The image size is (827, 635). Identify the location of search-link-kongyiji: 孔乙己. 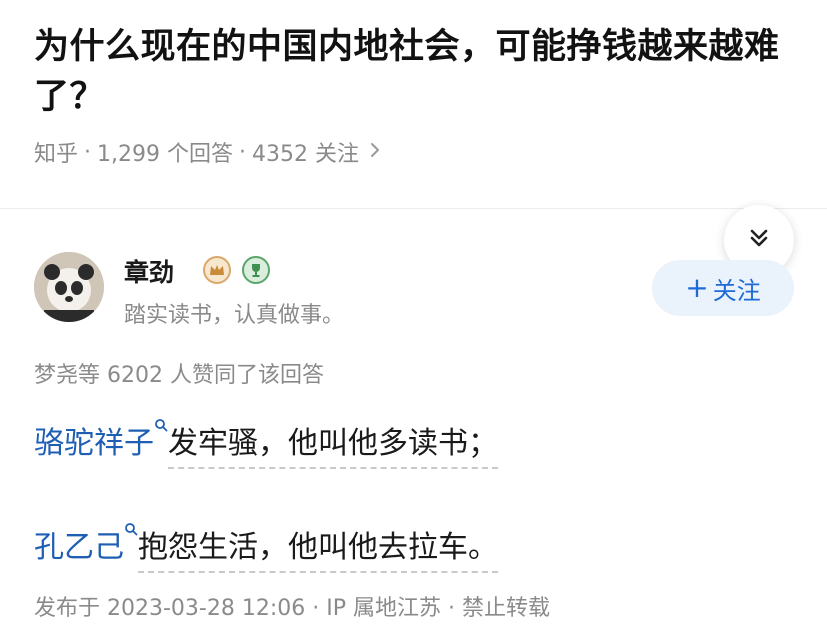
(79, 547).